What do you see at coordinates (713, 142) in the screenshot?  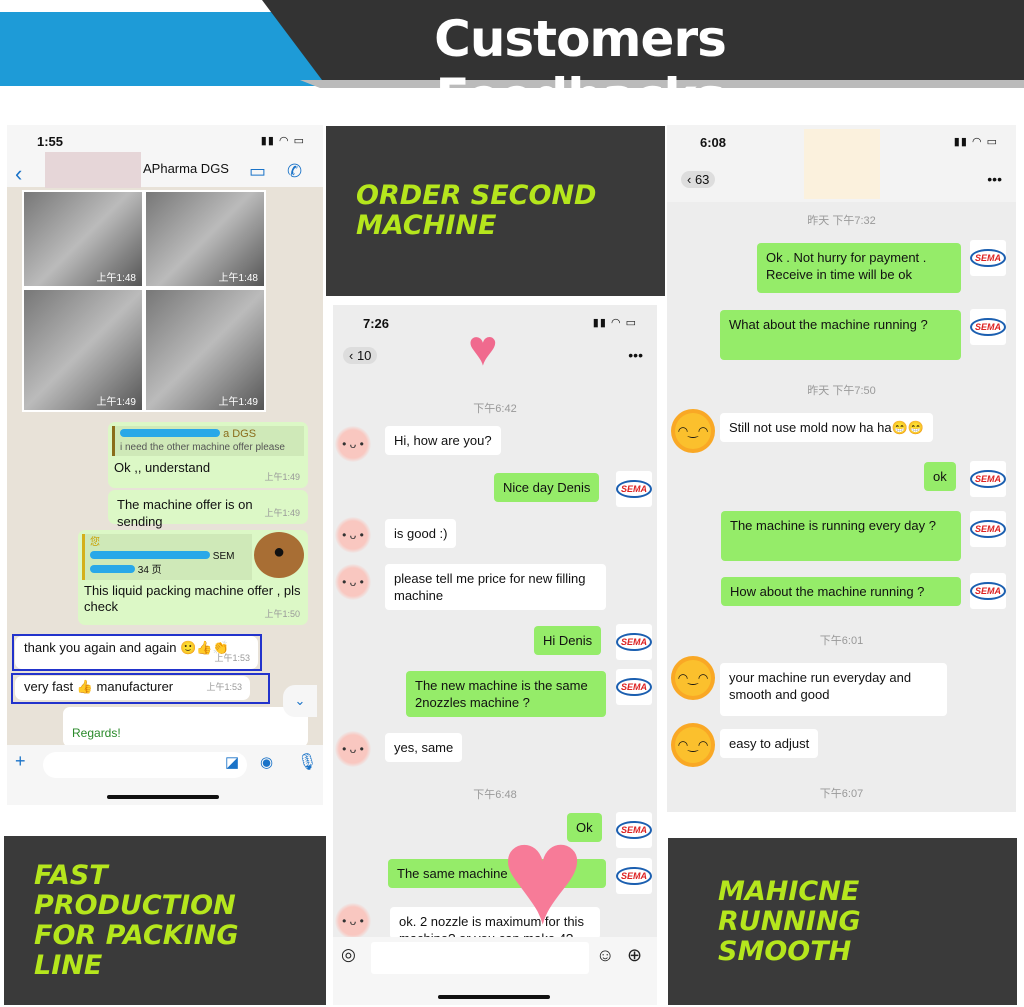 I see `status-time: 6:08` at bounding box center [713, 142].